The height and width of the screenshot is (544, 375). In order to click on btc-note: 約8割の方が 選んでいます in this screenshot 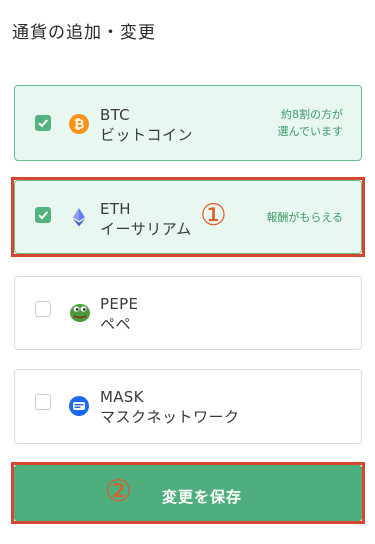, I will do `click(310, 123)`.